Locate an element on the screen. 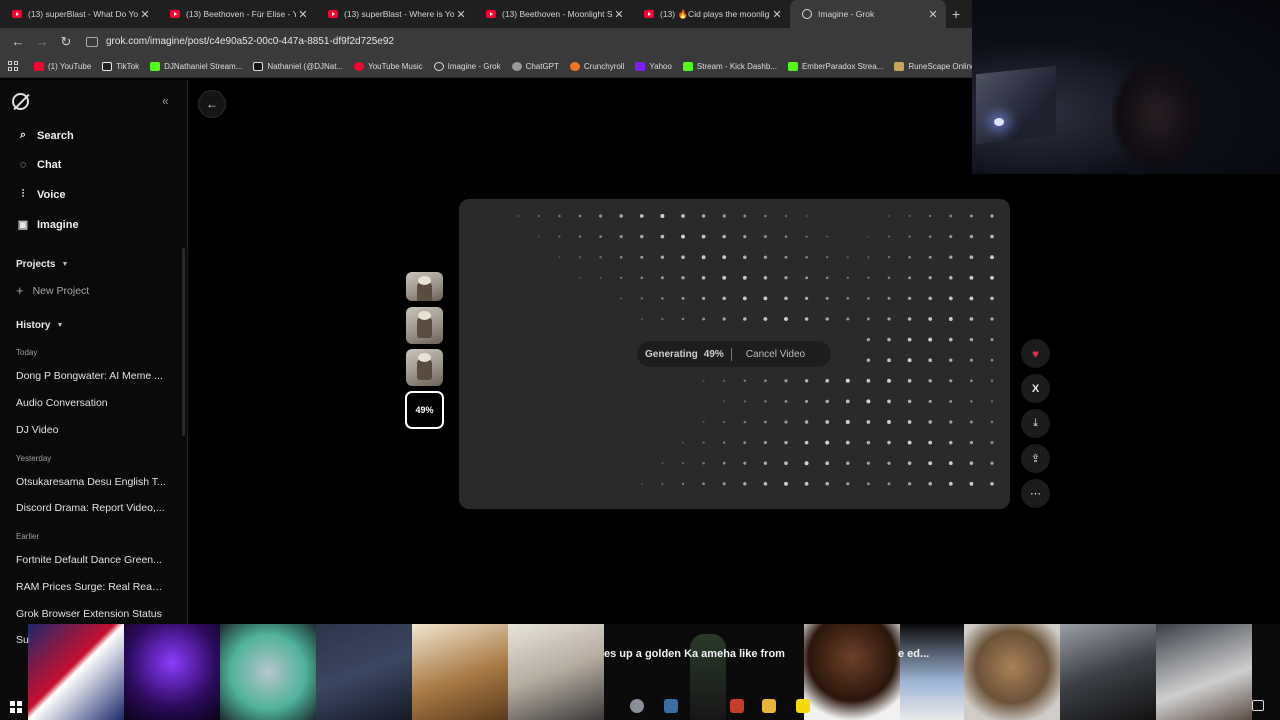 The image size is (1280, 720). nav-imagine: ▣ Imagine is located at coordinates (47, 225).